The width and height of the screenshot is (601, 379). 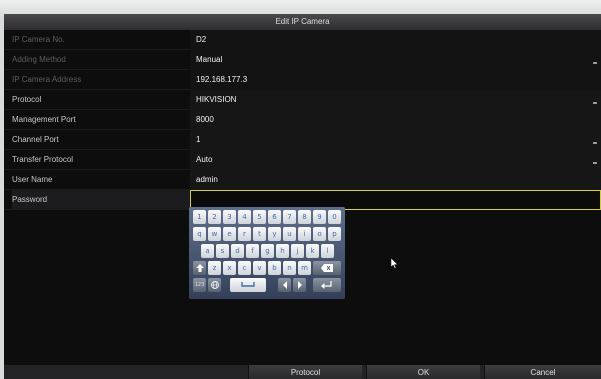 What do you see at coordinates (244, 268) in the screenshot?
I see `key-c: c` at bounding box center [244, 268].